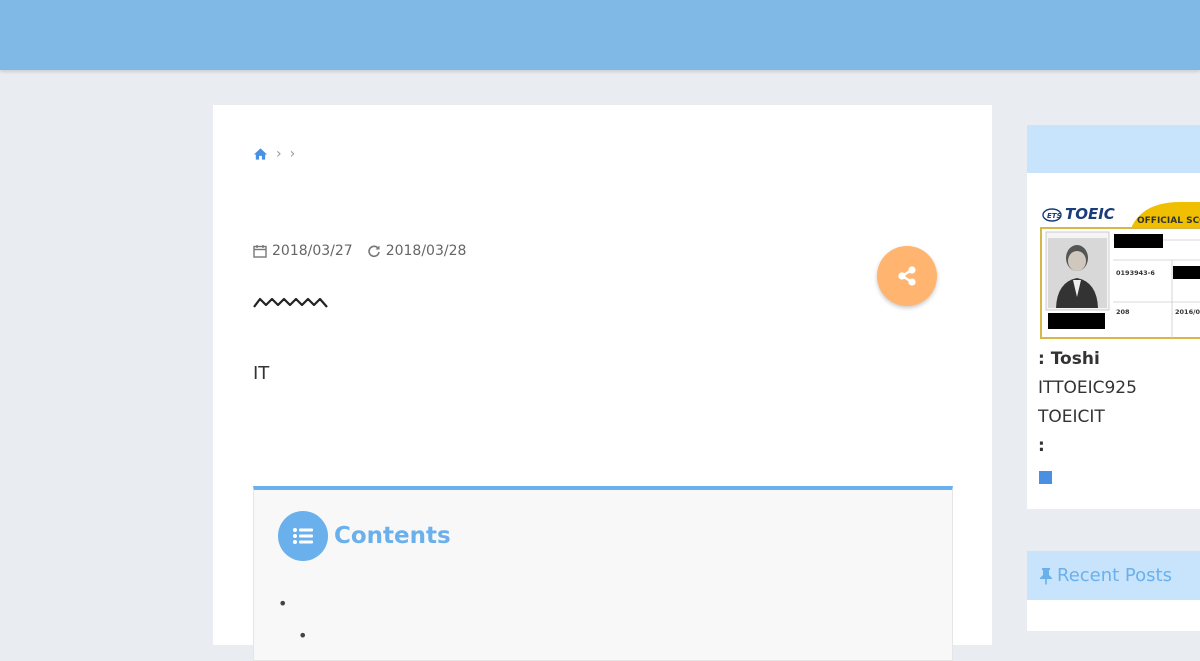 The height and width of the screenshot is (661, 1200). Describe the element at coordinates (1090, 214) in the screenshot. I see `svg-text: TOEIC` at that location.